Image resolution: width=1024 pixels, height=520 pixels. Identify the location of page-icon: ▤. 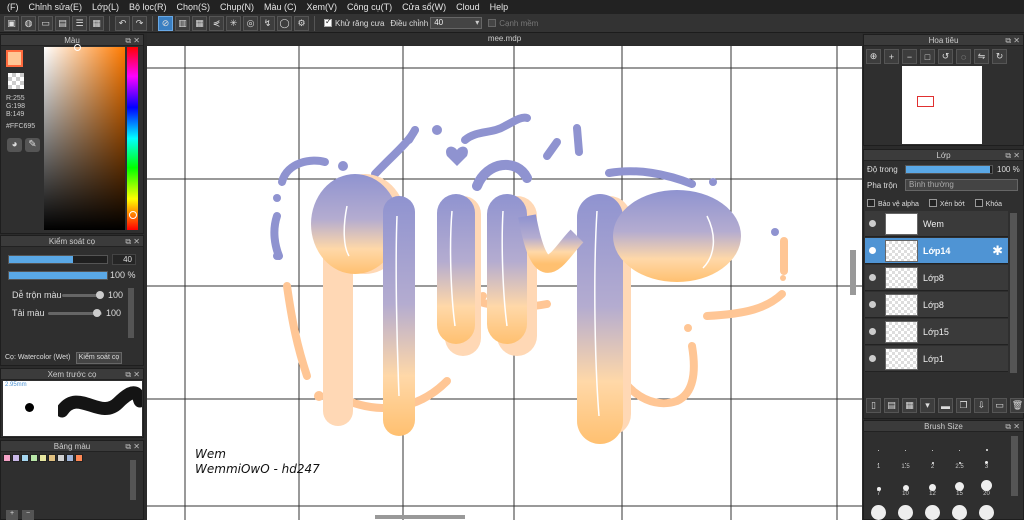
(62, 23).